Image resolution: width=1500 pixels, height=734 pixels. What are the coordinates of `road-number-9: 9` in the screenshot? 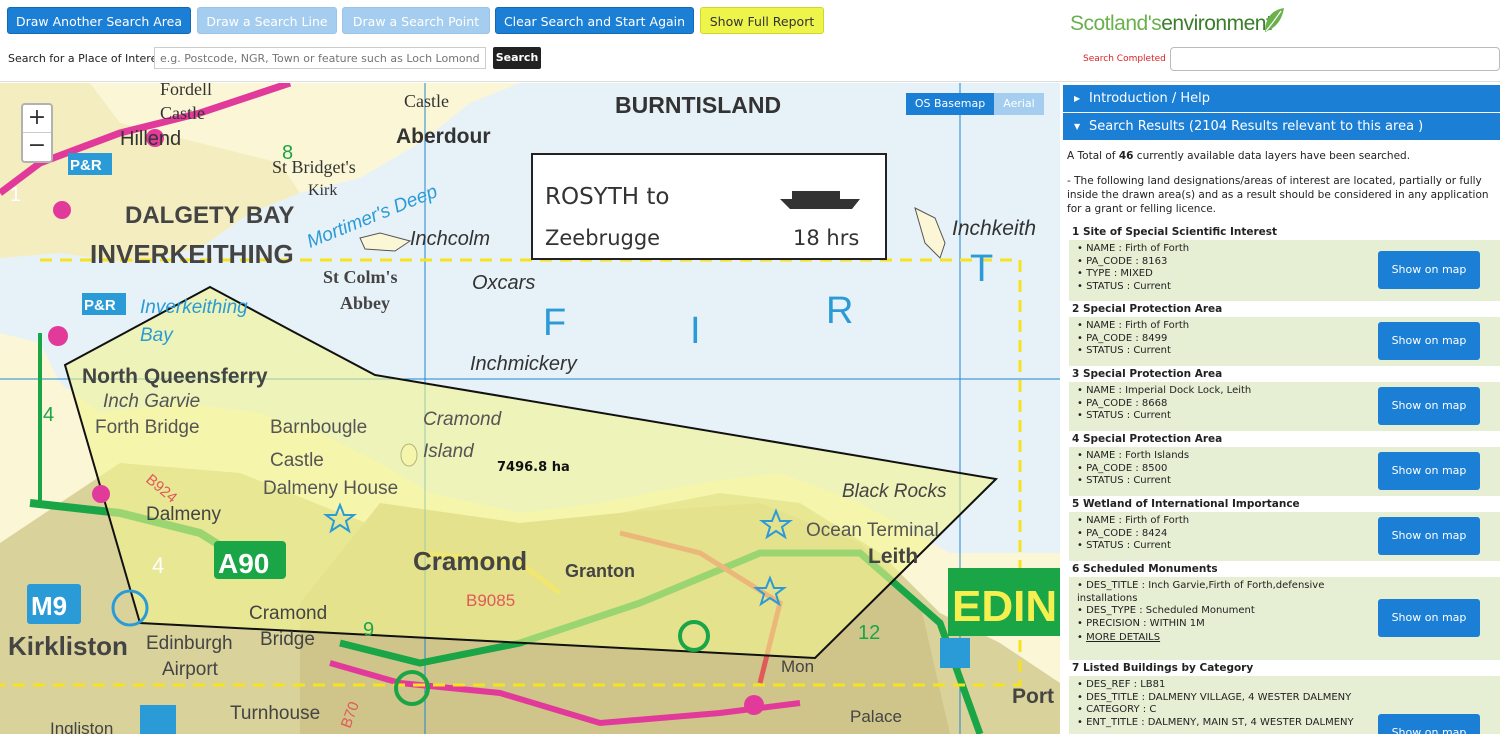 It's located at (368, 630).